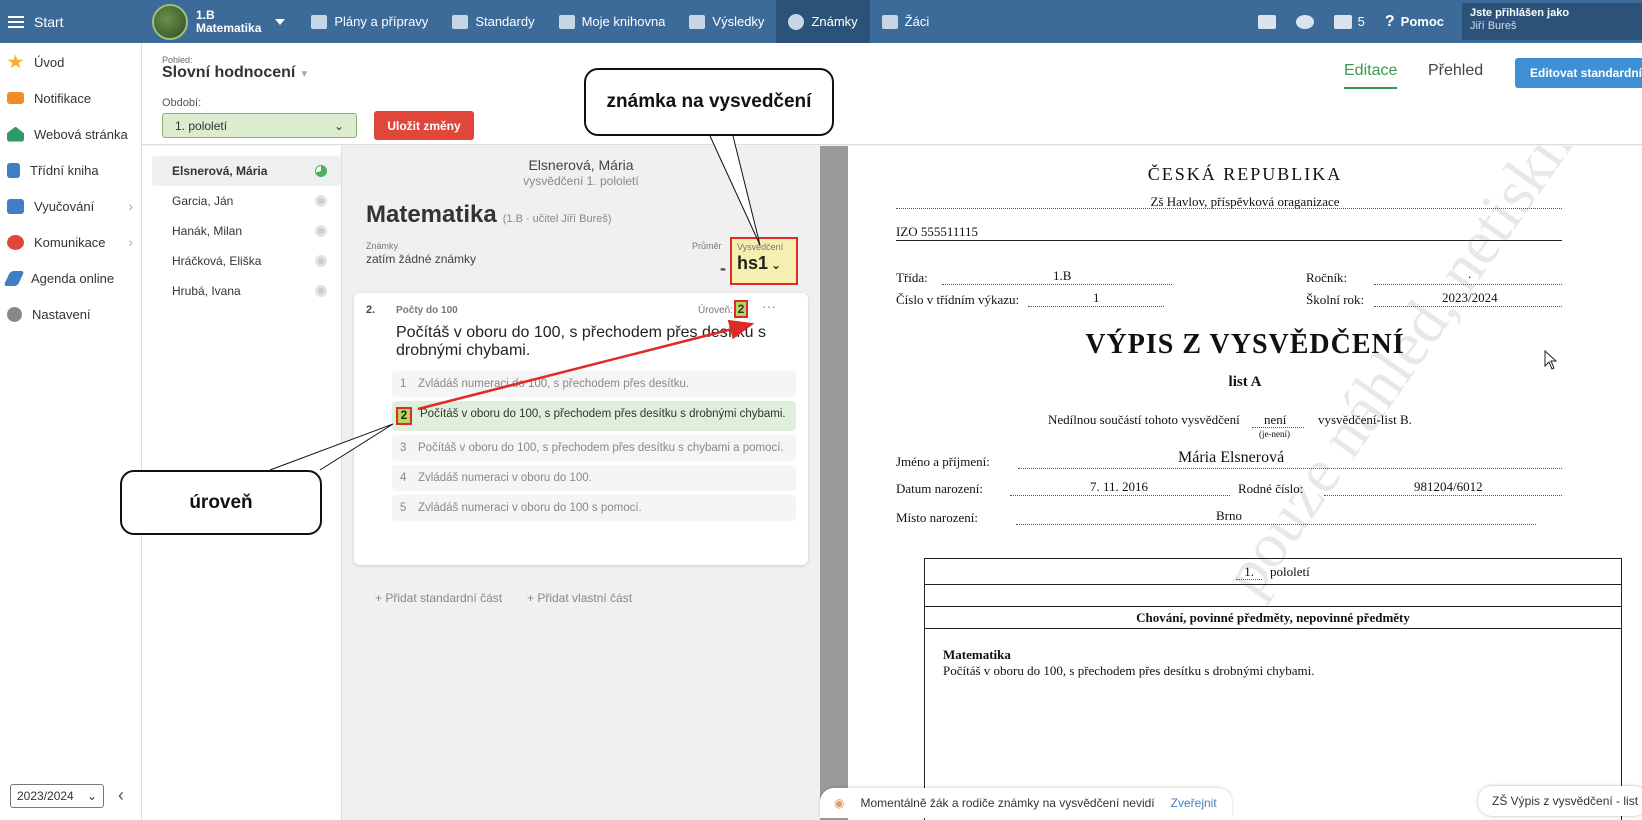  I want to click on doc-part-text-2: vysvědčení-list B., so click(1365, 419).